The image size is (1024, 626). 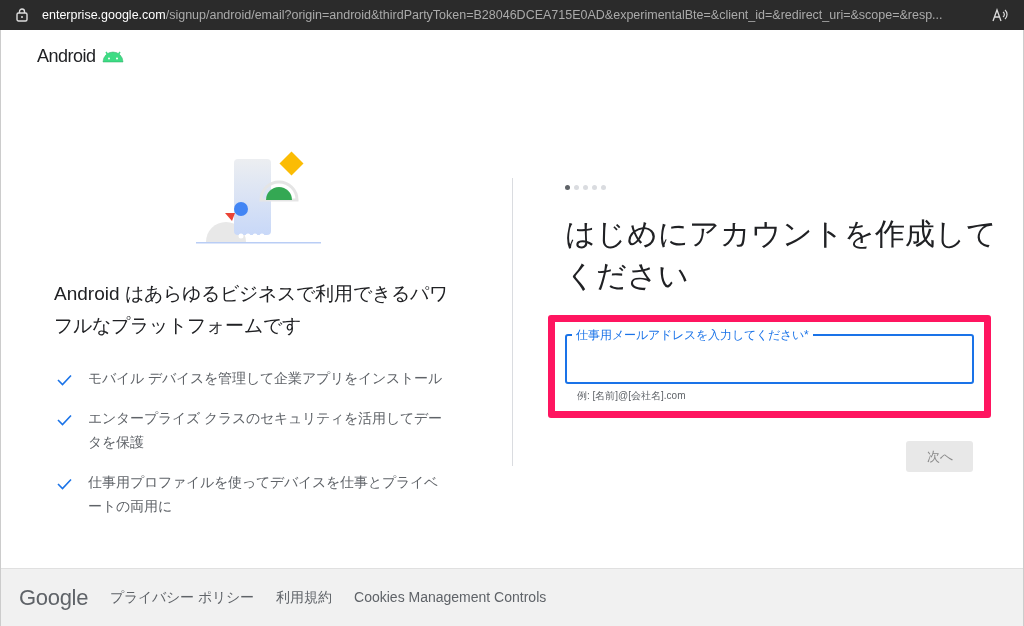 What do you see at coordinates (66, 56) in the screenshot?
I see `android-logo-text: Android` at bounding box center [66, 56].